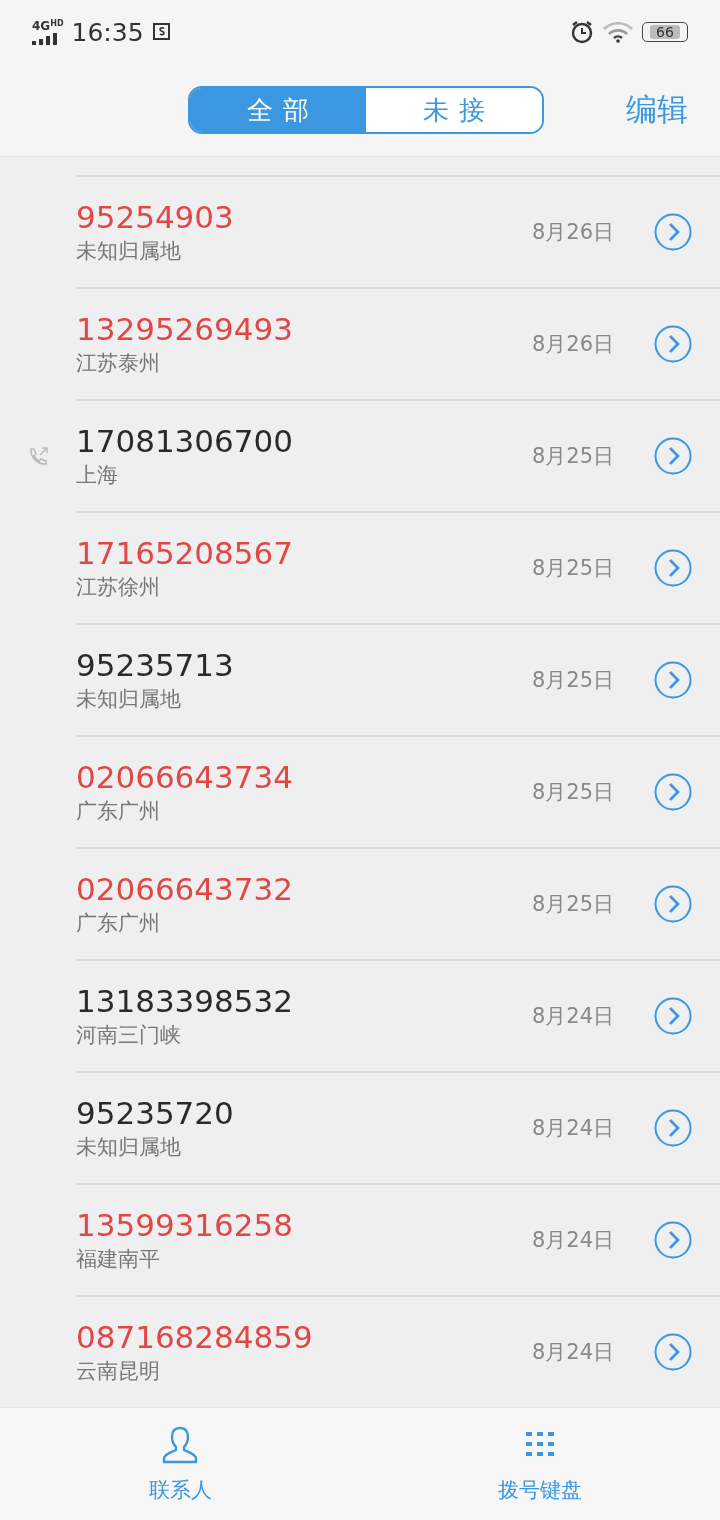  I want to click on caller-location: 江苏徐州, so click(118, 587).